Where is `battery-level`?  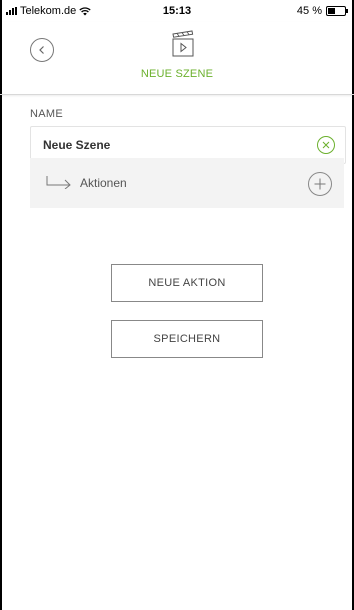
battery-level is located at coordinates (332, 11).